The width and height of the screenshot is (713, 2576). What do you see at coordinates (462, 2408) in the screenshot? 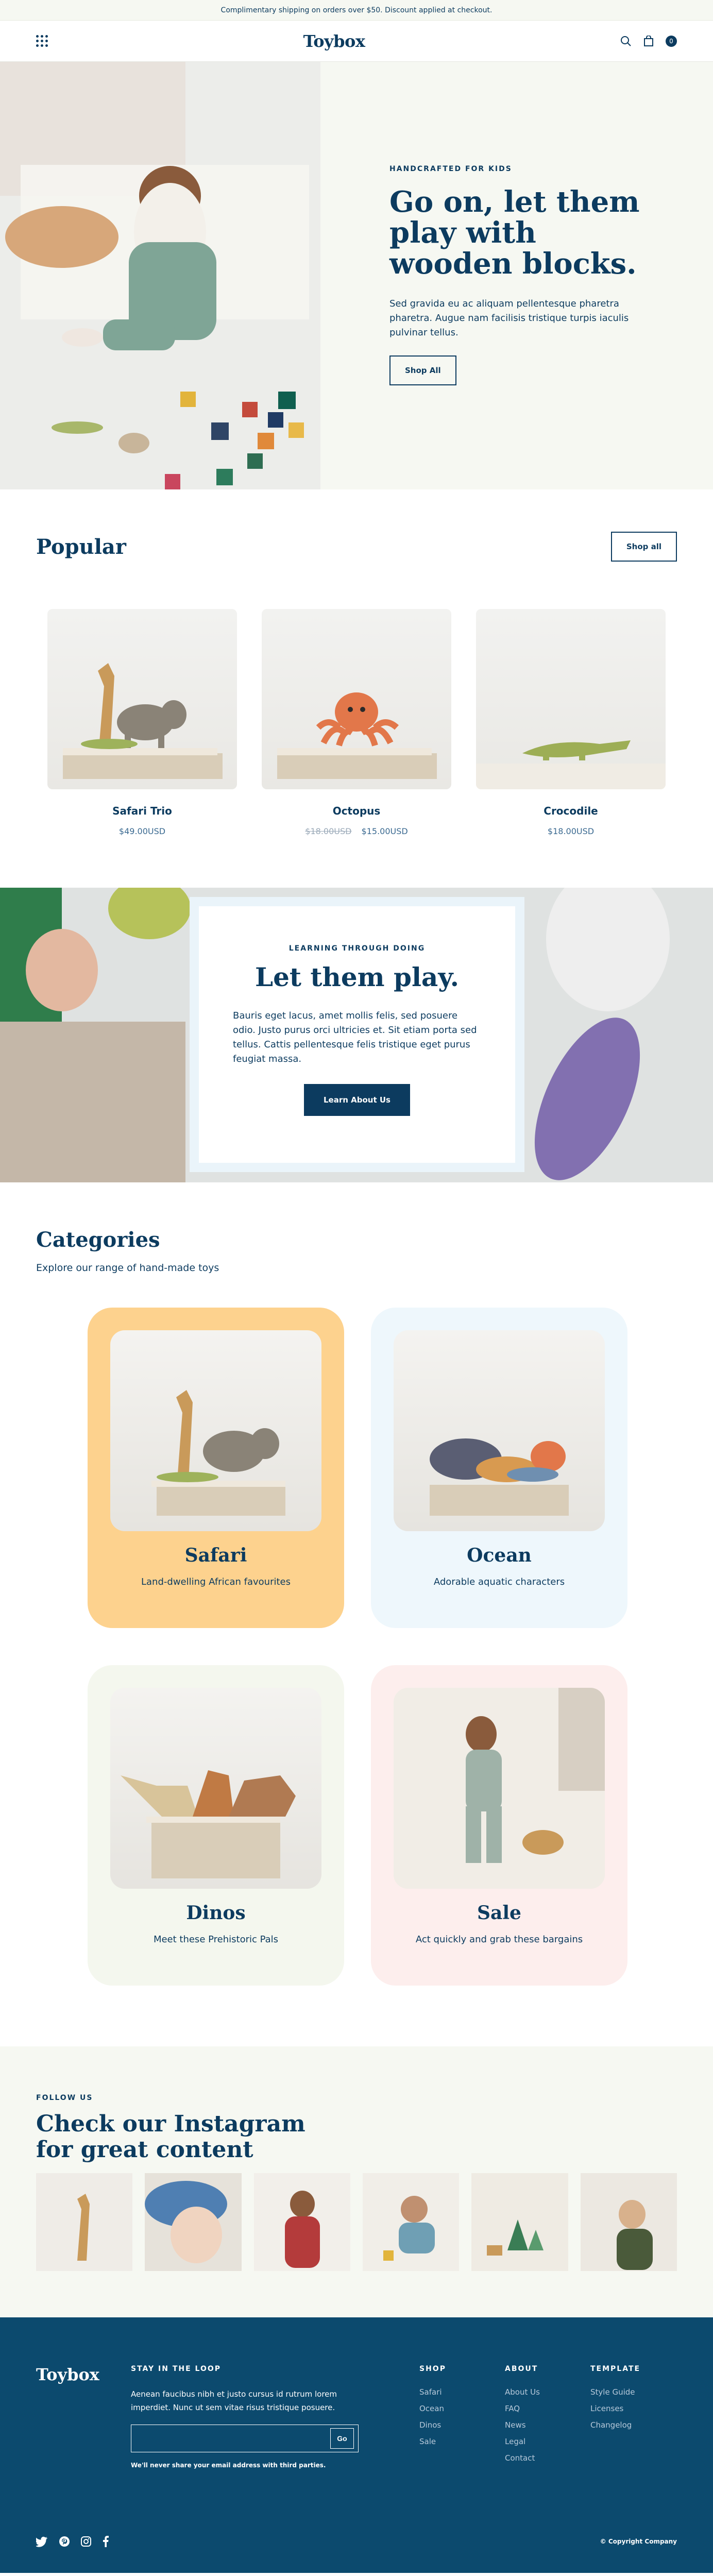
I see `footer-link-ocean: Ocean` at bounding box center [462, 2408].